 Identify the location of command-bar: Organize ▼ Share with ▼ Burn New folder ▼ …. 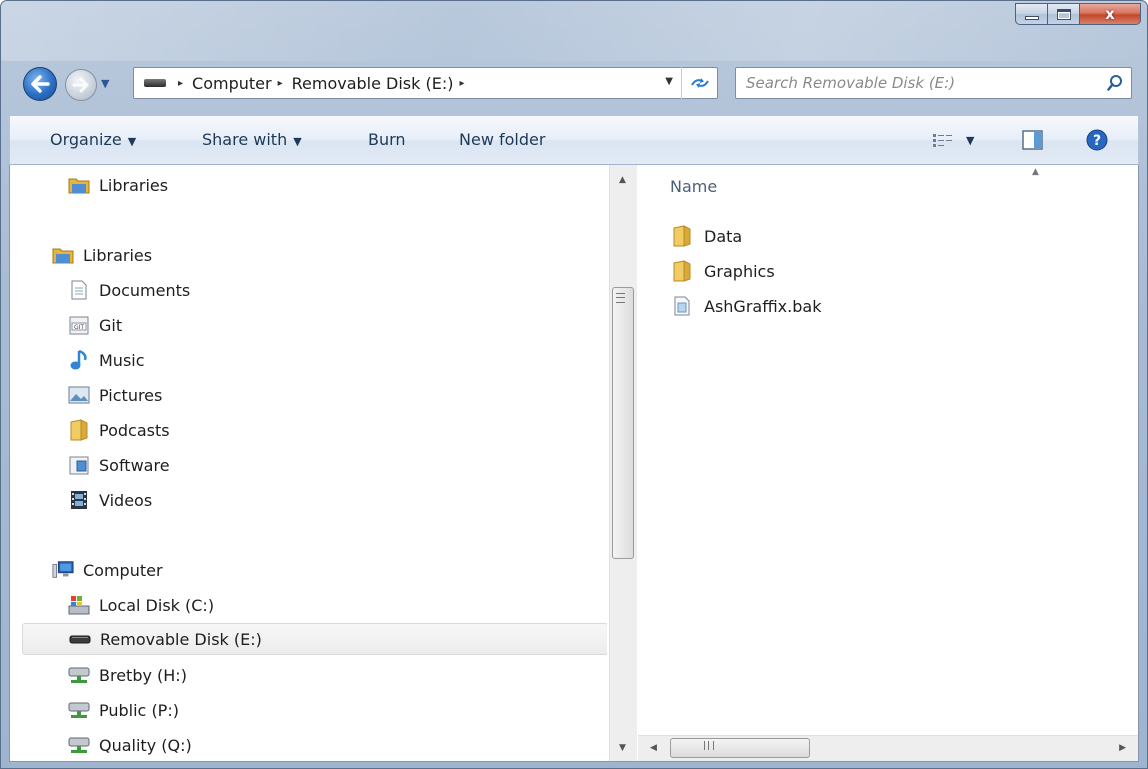
(574, 140).